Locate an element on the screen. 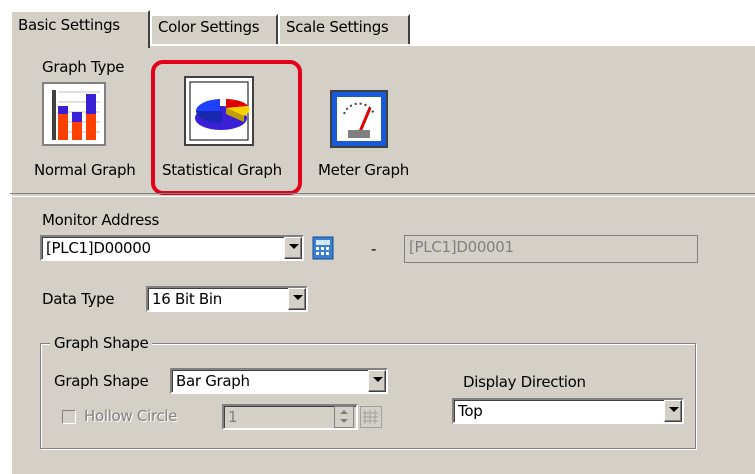  monitor-address-dropdown-button is located at coordinates (293, 248).